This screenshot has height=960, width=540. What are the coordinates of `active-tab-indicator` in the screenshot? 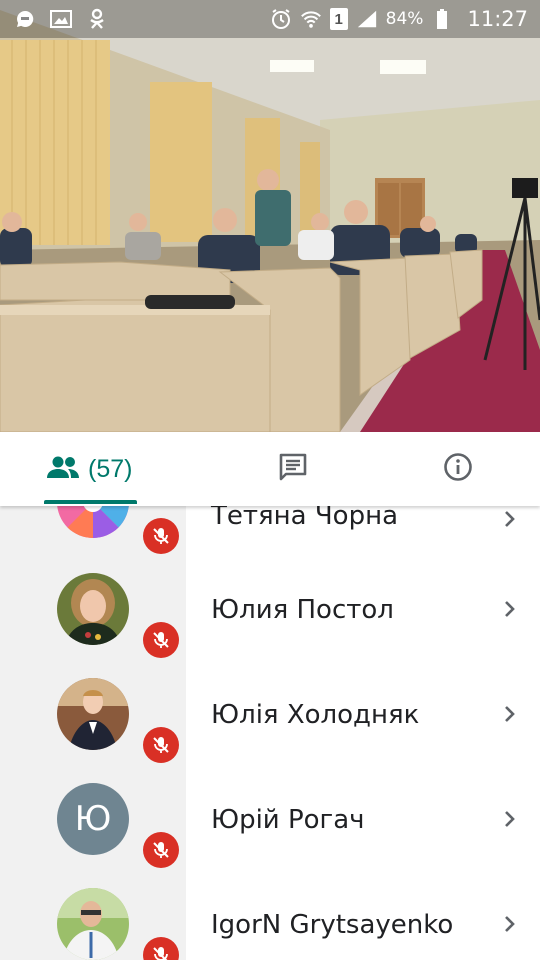 It's located at (90, 502).